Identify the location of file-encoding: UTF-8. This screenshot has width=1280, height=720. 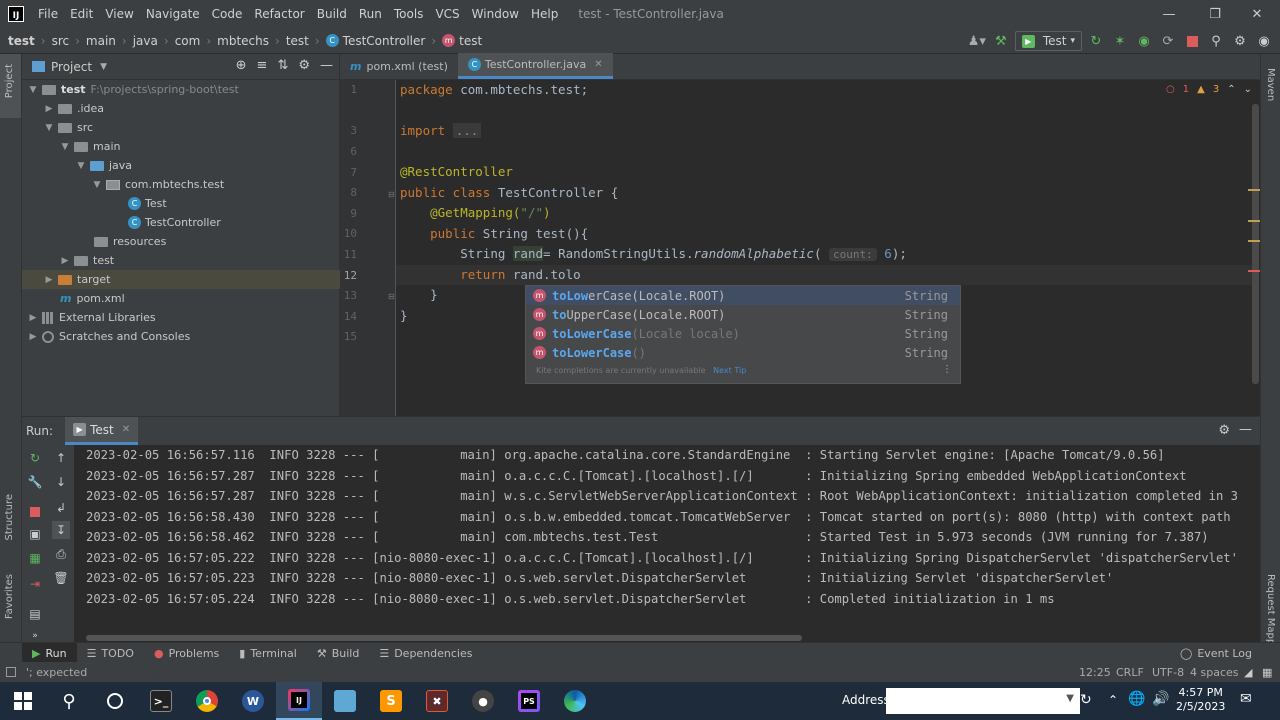
(1168, 672).